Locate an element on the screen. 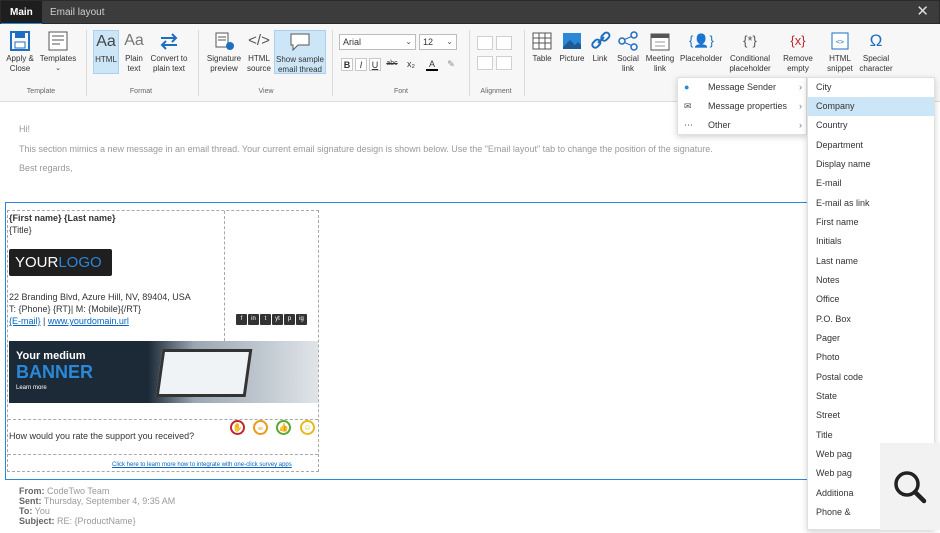 This screenshot has width=940, height=533. font-size-select: 12 ⌄ is located at coordinates (438, 42).